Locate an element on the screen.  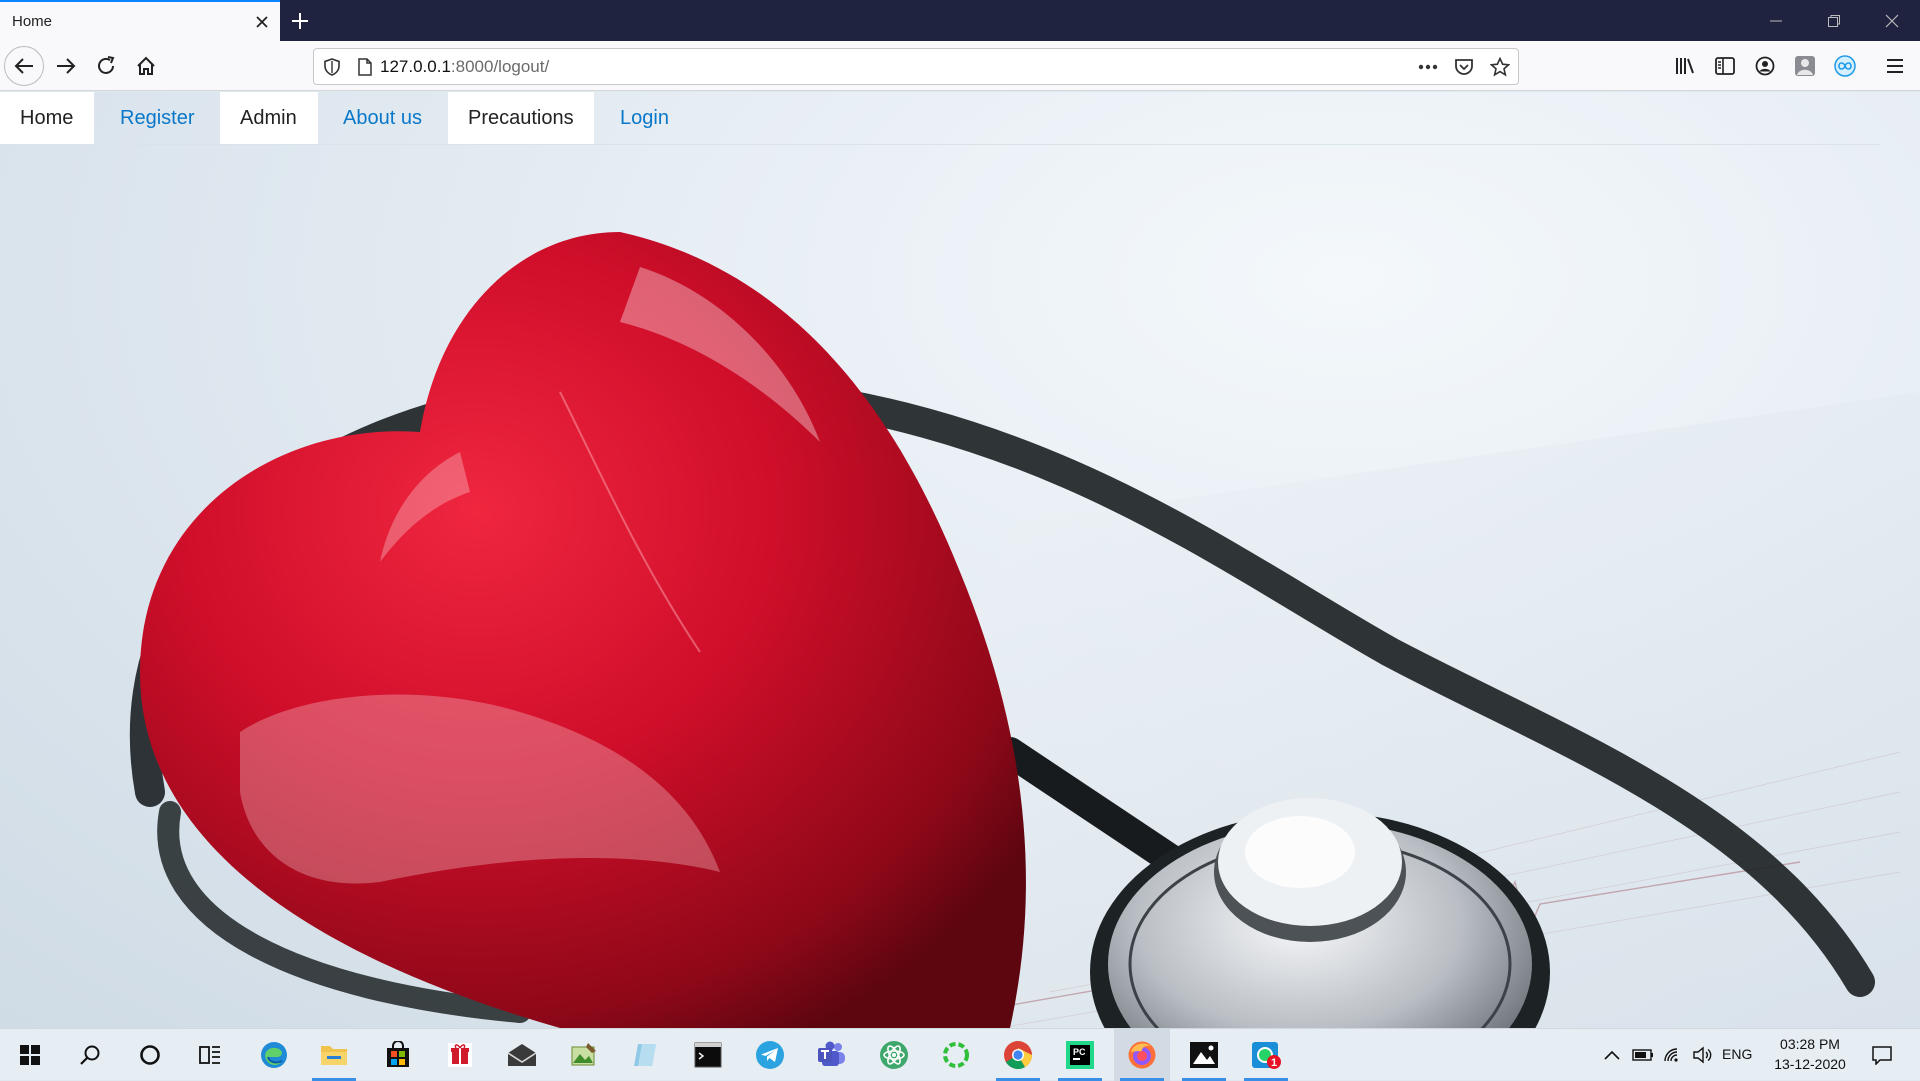
close-window-icon is located at coordinates (1892, 20).